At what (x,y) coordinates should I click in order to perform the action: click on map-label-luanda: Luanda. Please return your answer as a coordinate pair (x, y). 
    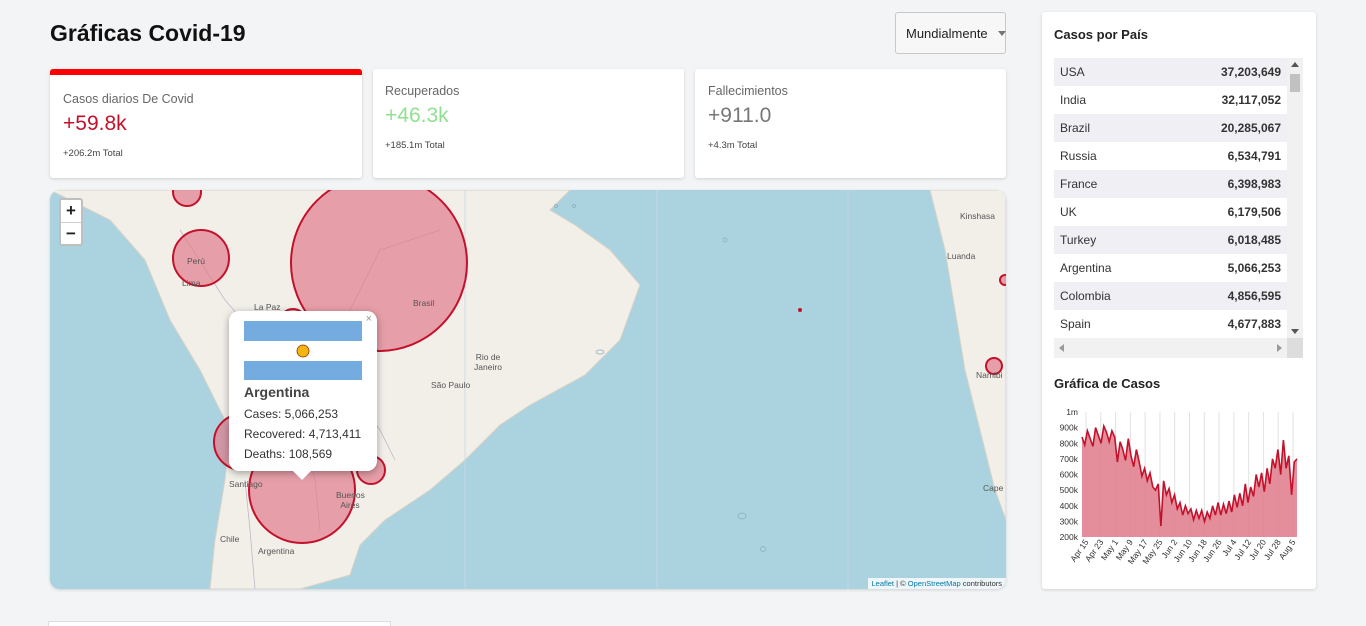
    Looking at the image, I should click on (961, 256).